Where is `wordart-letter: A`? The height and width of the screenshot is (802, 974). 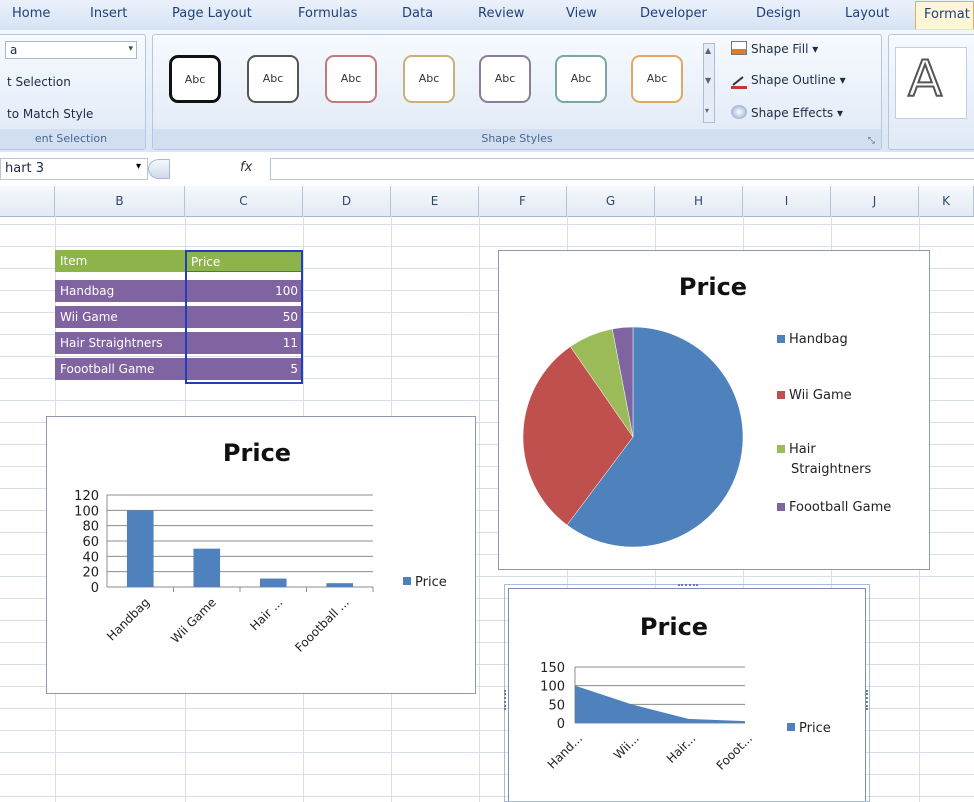
wordart-letter: A is located at coordinates (925, 79).